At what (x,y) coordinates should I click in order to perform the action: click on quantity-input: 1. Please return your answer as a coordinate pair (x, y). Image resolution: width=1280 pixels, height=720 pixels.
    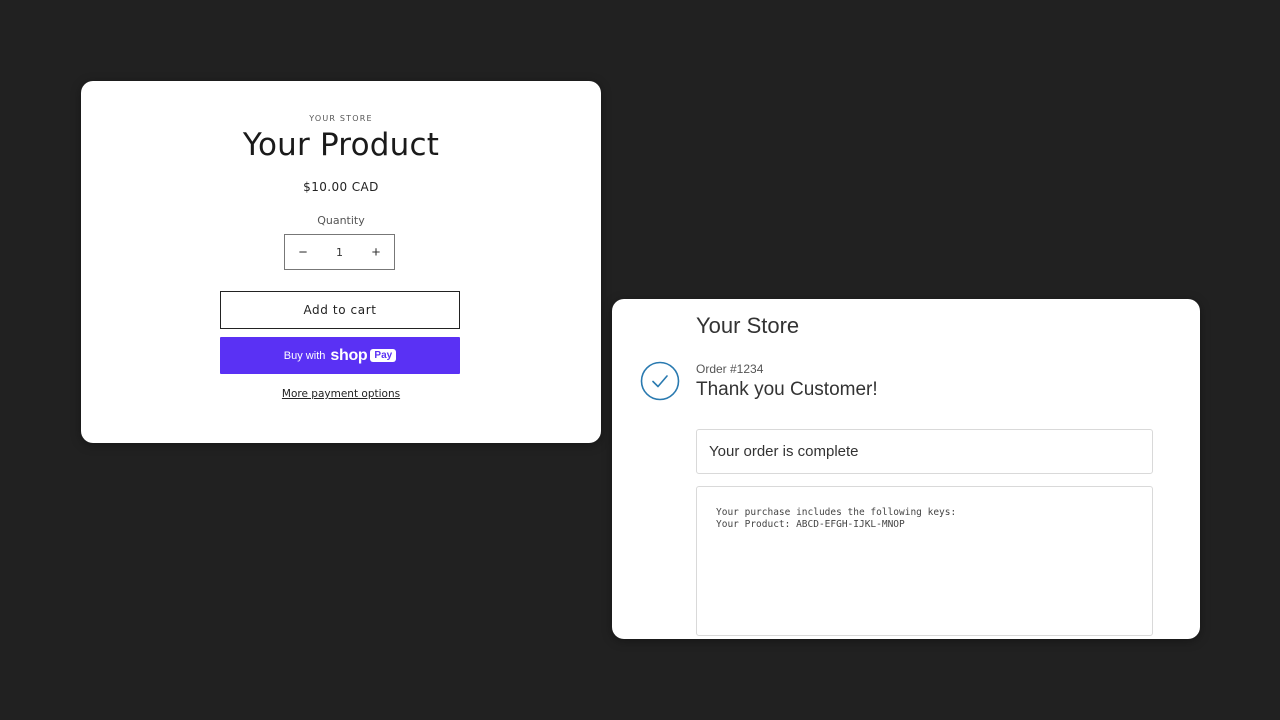
    Looking at the image, I should click on (339, 252).